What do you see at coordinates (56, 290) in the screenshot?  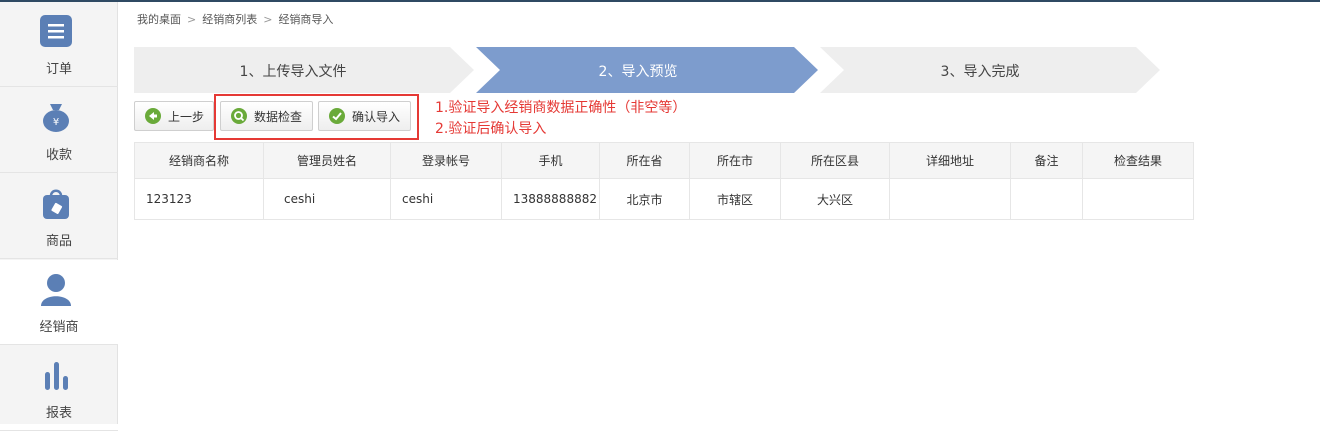 I see `user-icon` at bounding box center [56, 290].